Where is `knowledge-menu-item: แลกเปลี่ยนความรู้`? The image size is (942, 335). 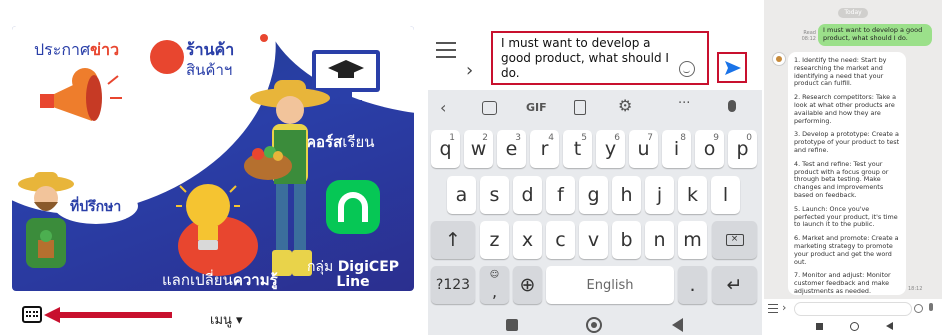
knowledge-menu-item: แลกเปลี่ยนความรู้ is located at coordinates (212, 233).